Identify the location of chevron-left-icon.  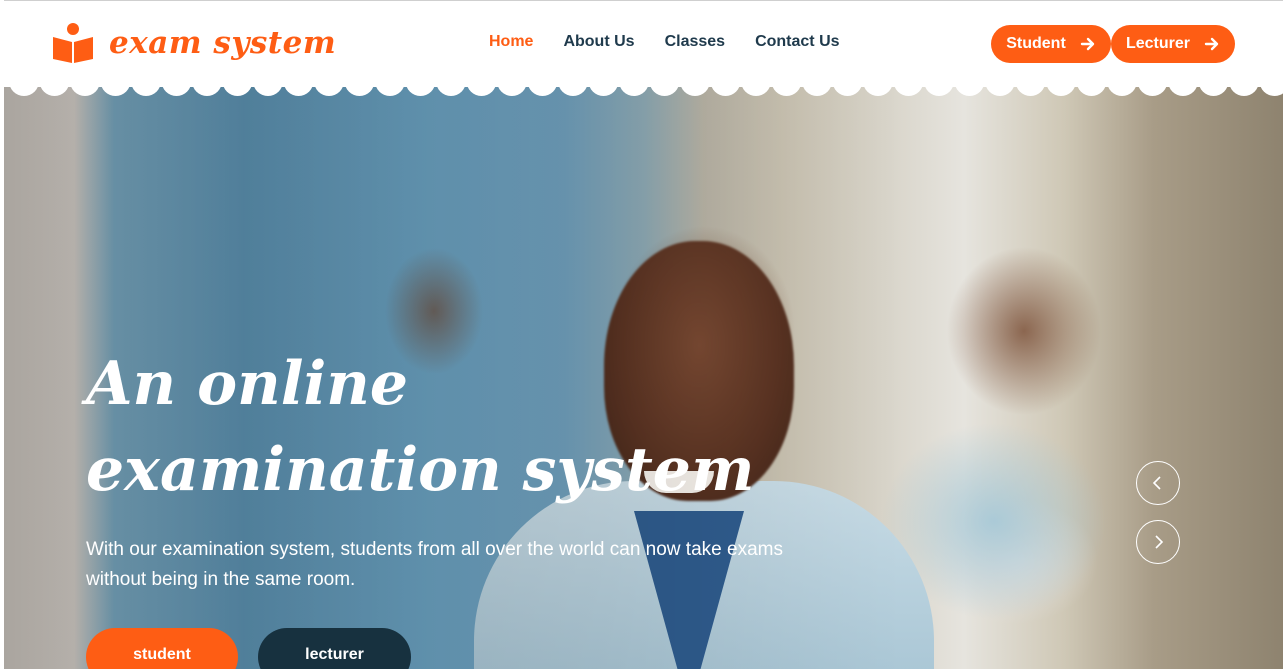
(1156, 483).